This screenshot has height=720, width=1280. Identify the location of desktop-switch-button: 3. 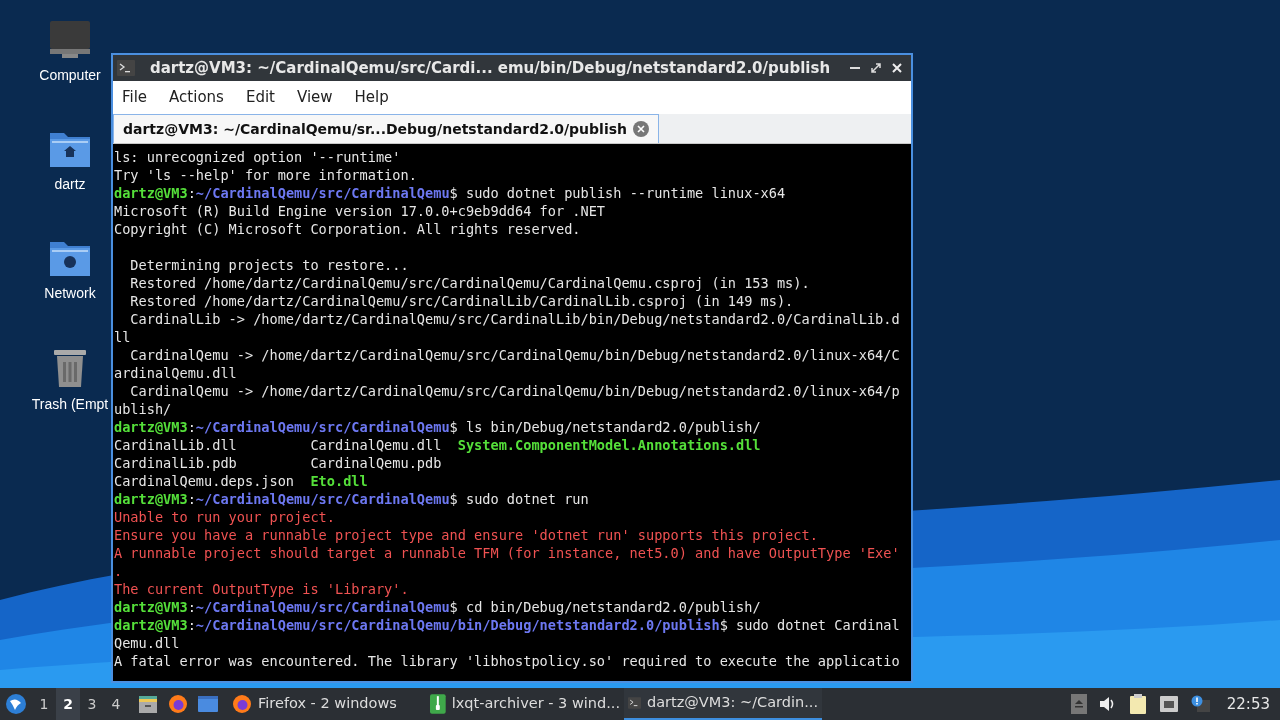
(92, 704).